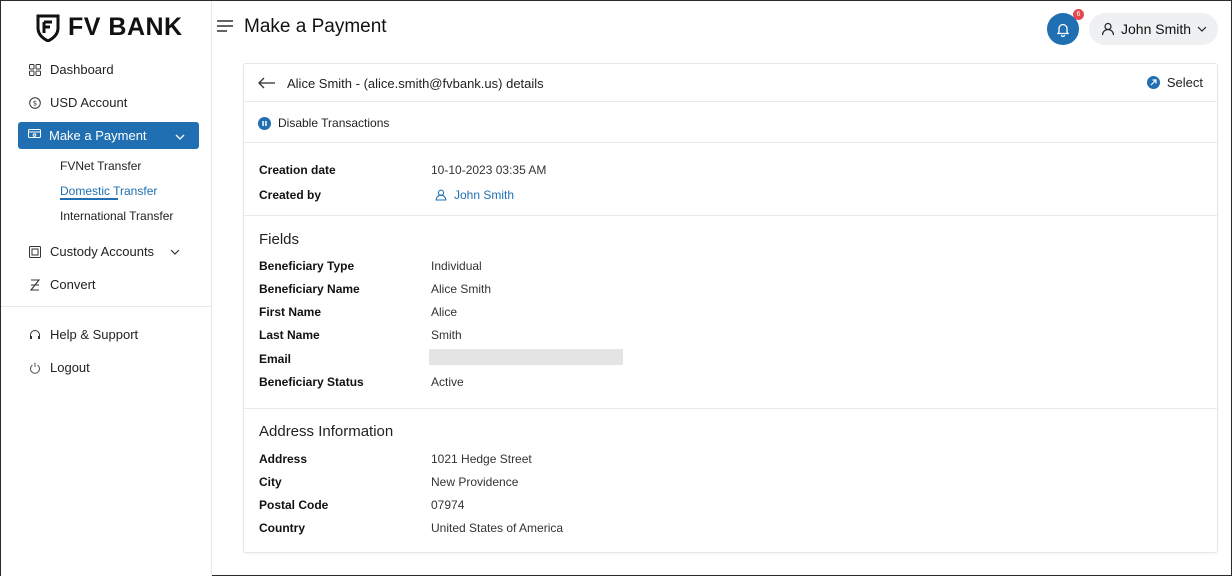  What do you see at coordinates (294, 505) in the screenshot?
I see `postal-code-label: Postal Code` at bounding box center [294, 505].